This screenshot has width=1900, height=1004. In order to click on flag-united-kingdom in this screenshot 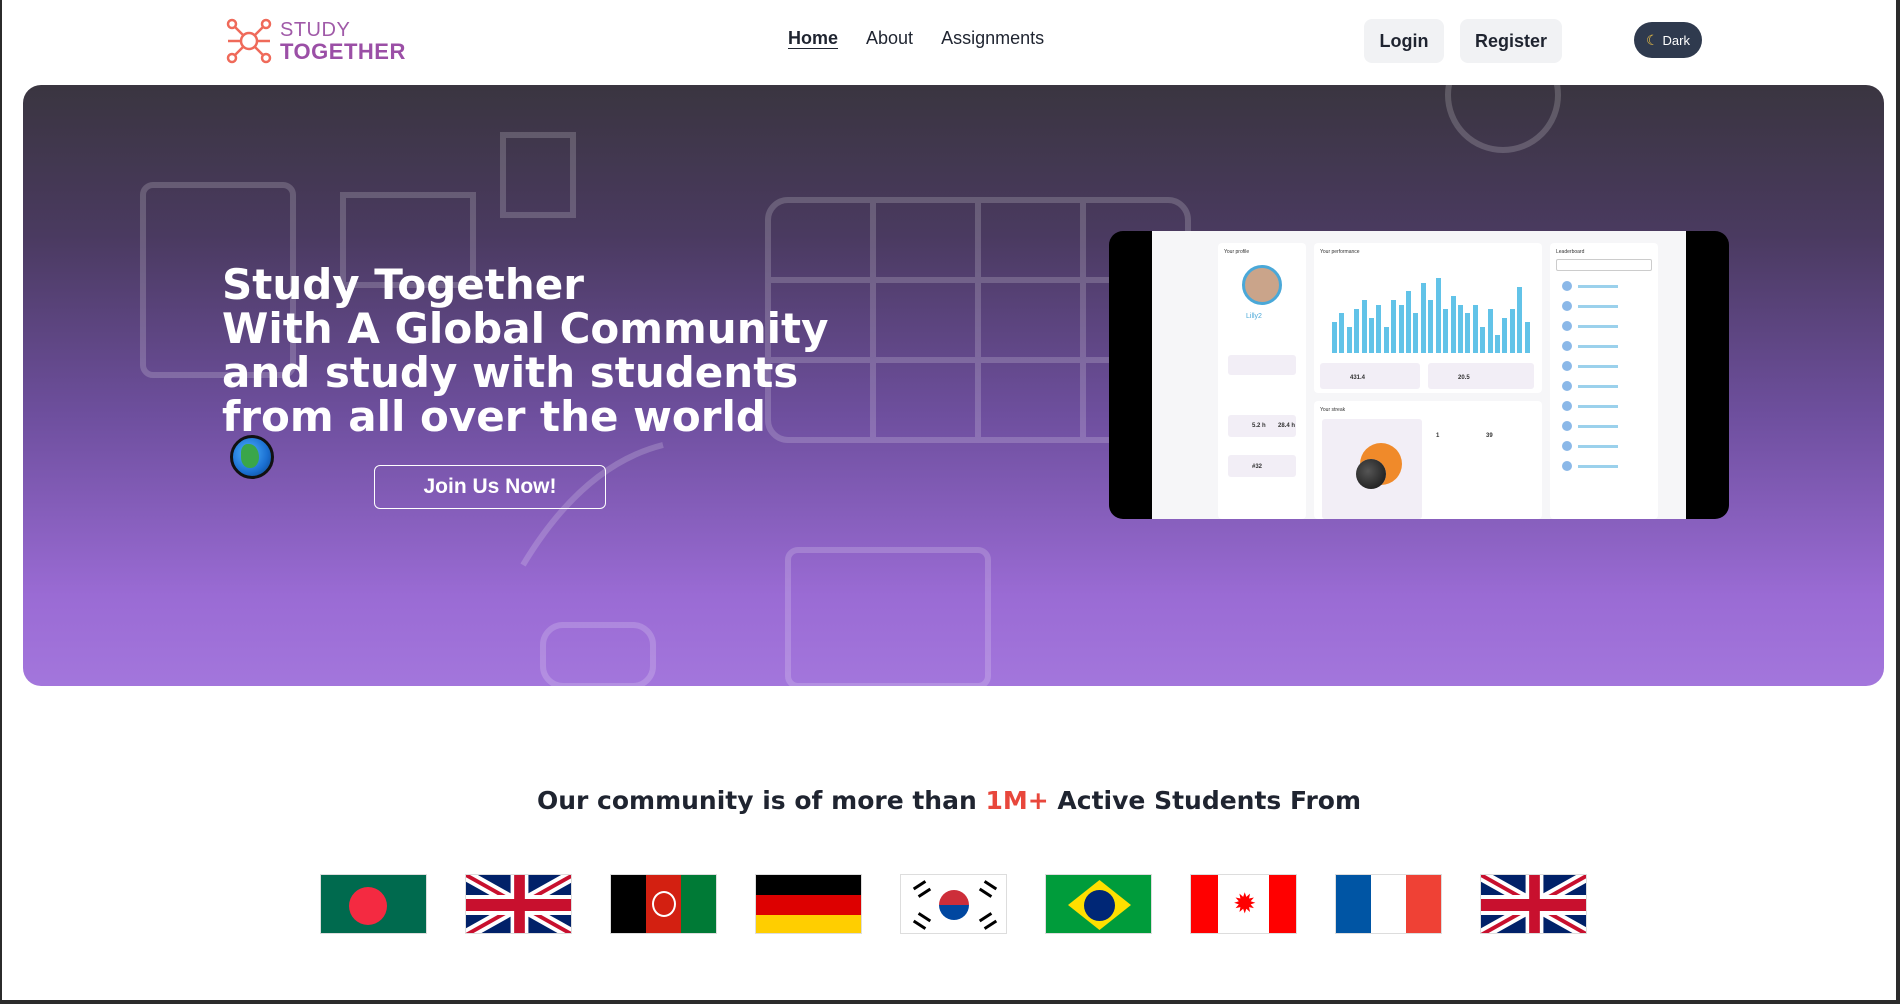, I will do `click(518, 904)`.